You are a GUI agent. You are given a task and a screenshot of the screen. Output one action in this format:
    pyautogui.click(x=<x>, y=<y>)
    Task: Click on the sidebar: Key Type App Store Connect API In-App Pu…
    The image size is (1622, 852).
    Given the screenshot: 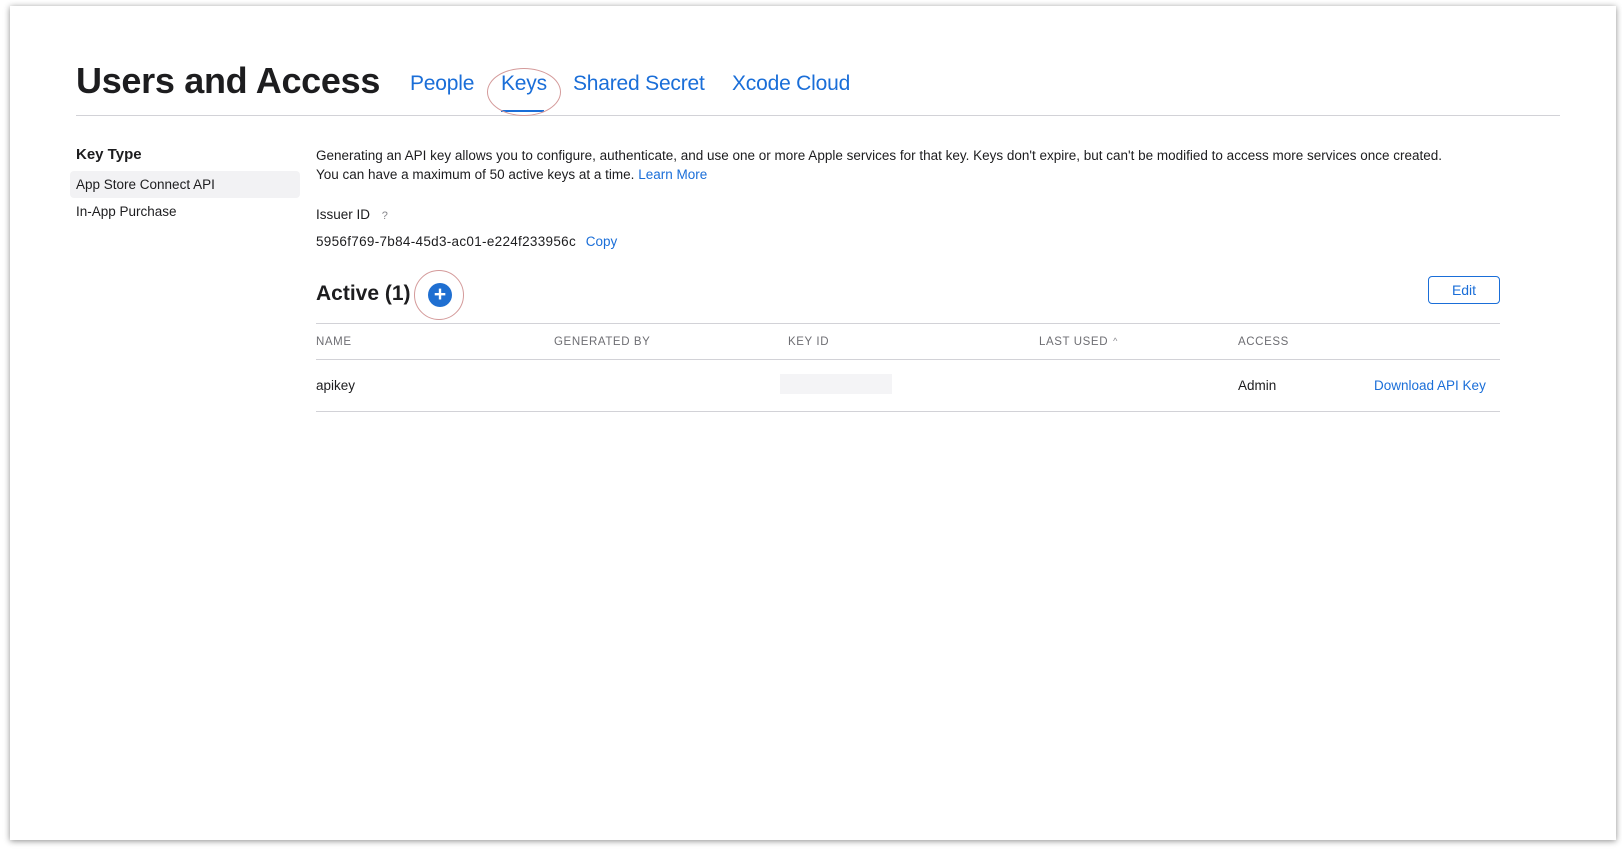 What is the action you would take?
    pyautogui.click(x=185, y=185)
    